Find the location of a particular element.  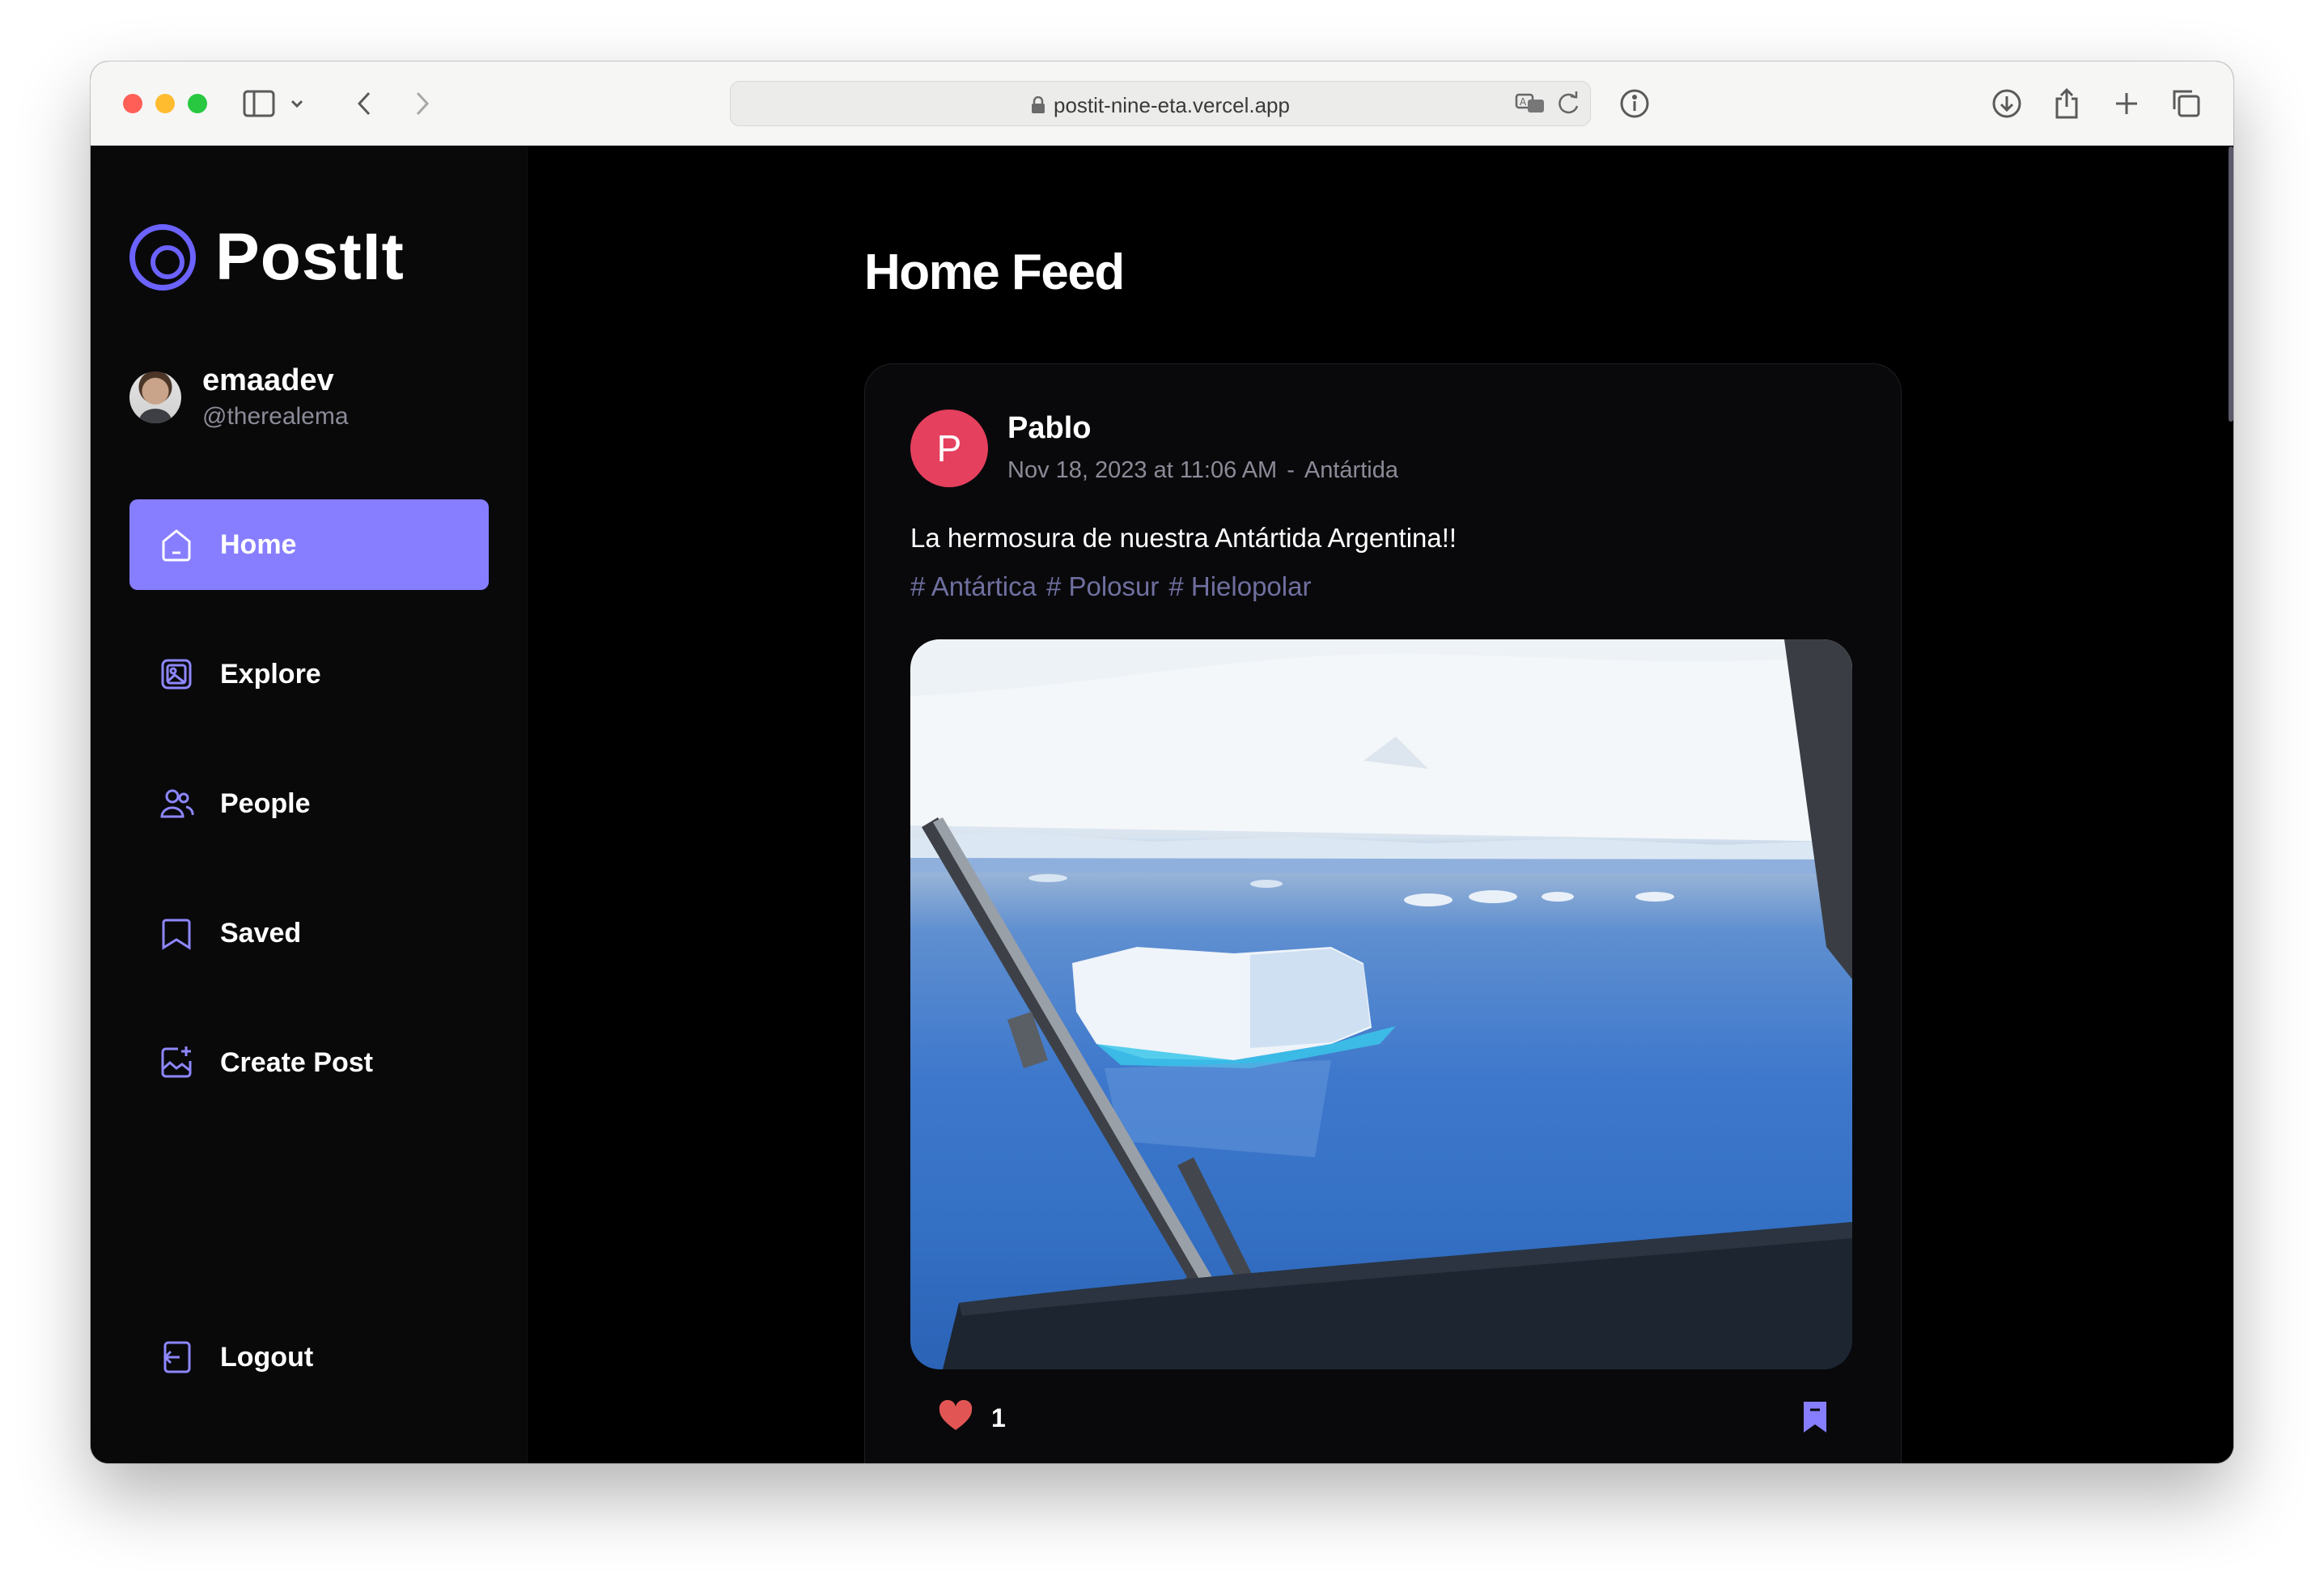

sidebar-item-saved: Saved is located at coordinates (309, 933).